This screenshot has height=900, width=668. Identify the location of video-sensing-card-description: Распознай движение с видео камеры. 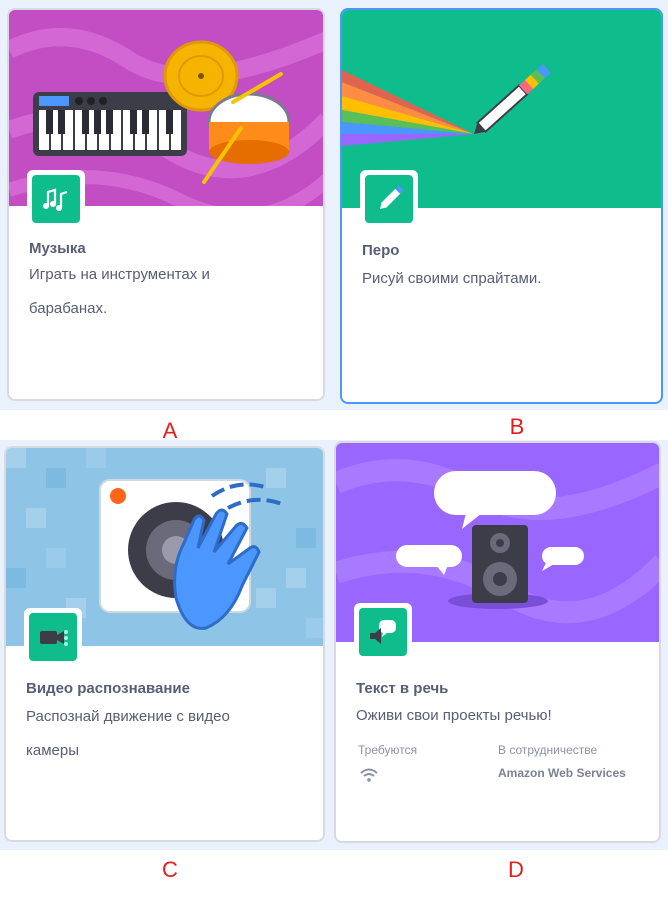
(128, 733).